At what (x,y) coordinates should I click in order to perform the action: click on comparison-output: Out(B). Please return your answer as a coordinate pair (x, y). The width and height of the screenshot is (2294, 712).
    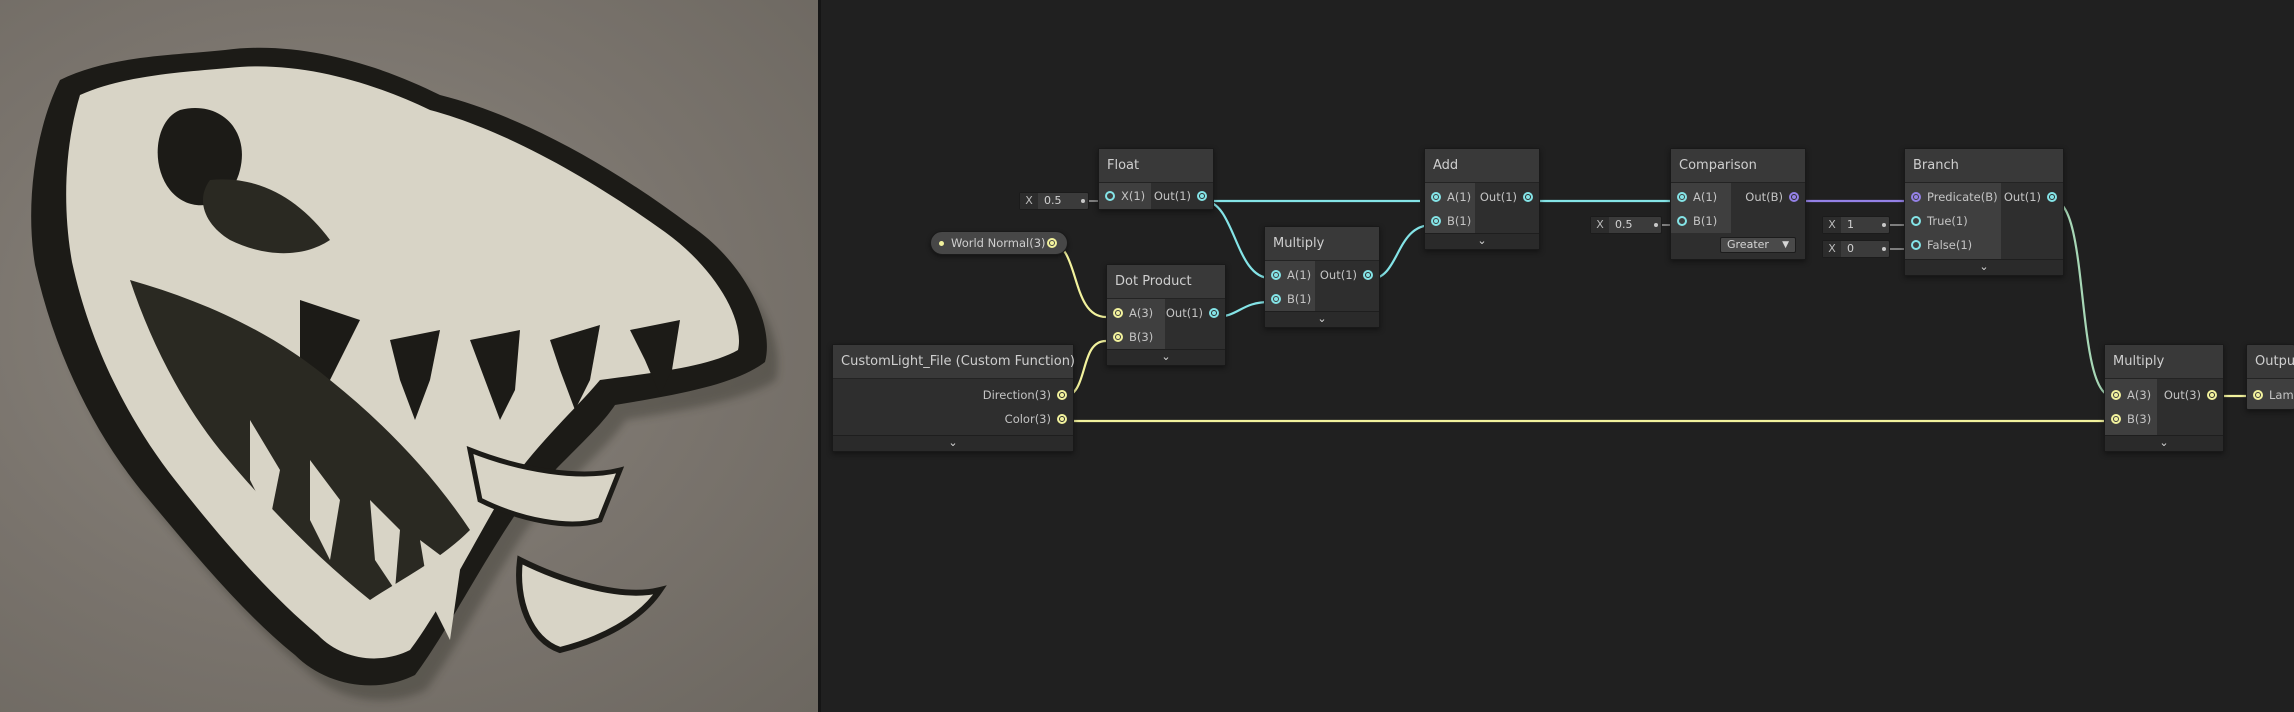
    Looking at the image, I should click on (1775, 197).